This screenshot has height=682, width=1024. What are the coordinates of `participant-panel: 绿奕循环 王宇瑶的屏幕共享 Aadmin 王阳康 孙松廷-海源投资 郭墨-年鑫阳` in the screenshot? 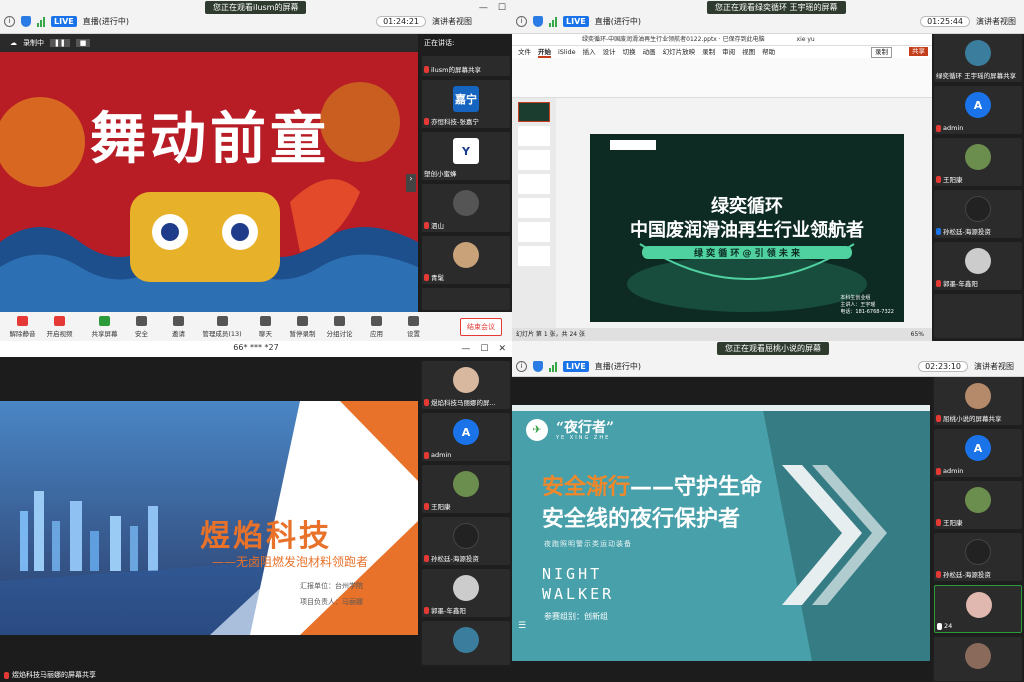 It's located at (978, 187).